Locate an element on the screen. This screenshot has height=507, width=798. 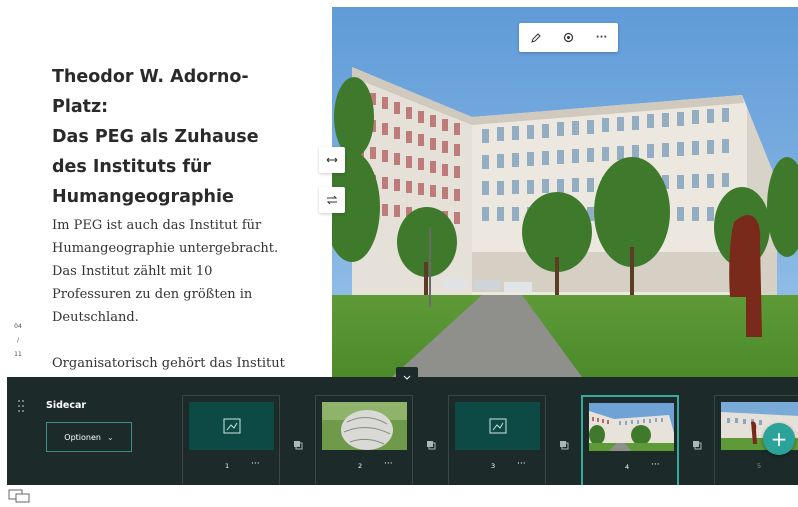
slide-thumbnail: 3 ··· is located at coordinates (497, 440).